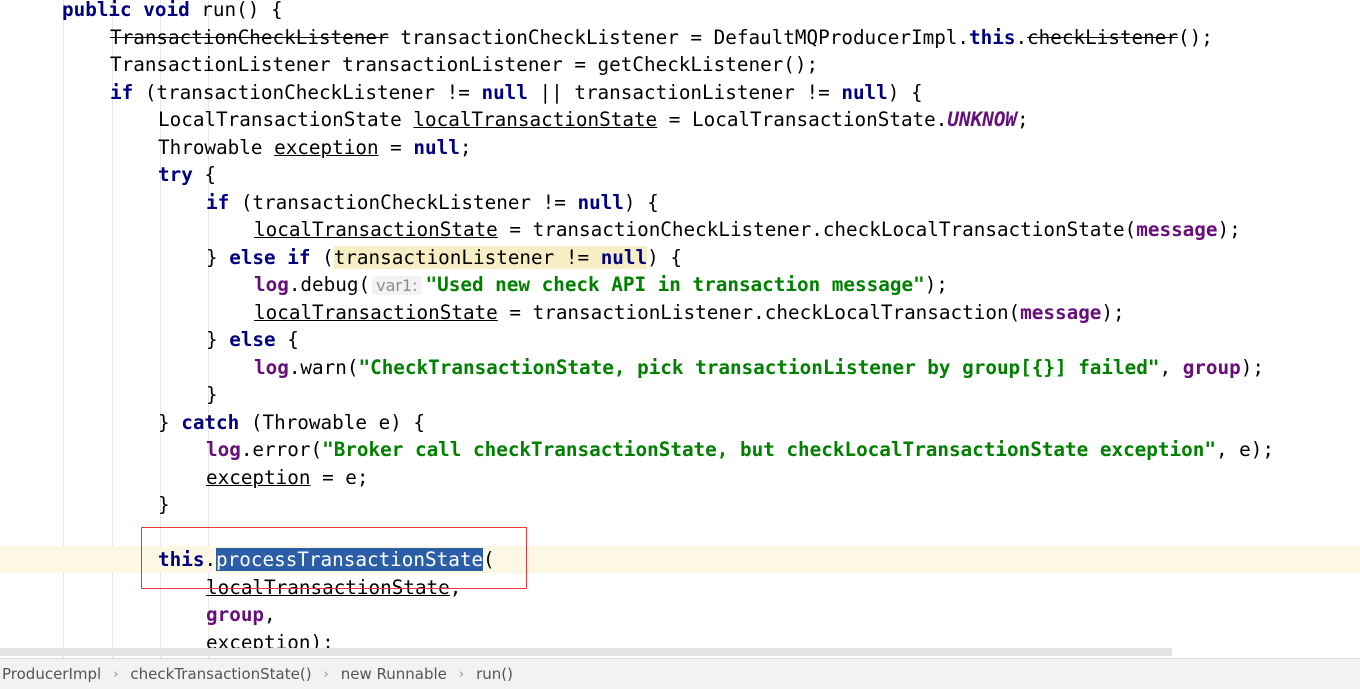  I want to click on code-token: if, so click(218, 202).